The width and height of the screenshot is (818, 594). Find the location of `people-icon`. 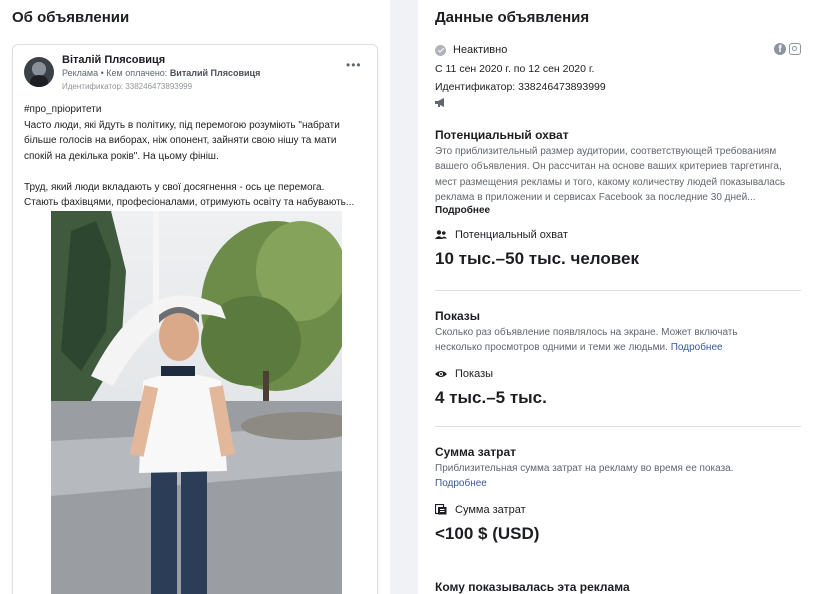

people-icon is located at coordinates (441, 235).